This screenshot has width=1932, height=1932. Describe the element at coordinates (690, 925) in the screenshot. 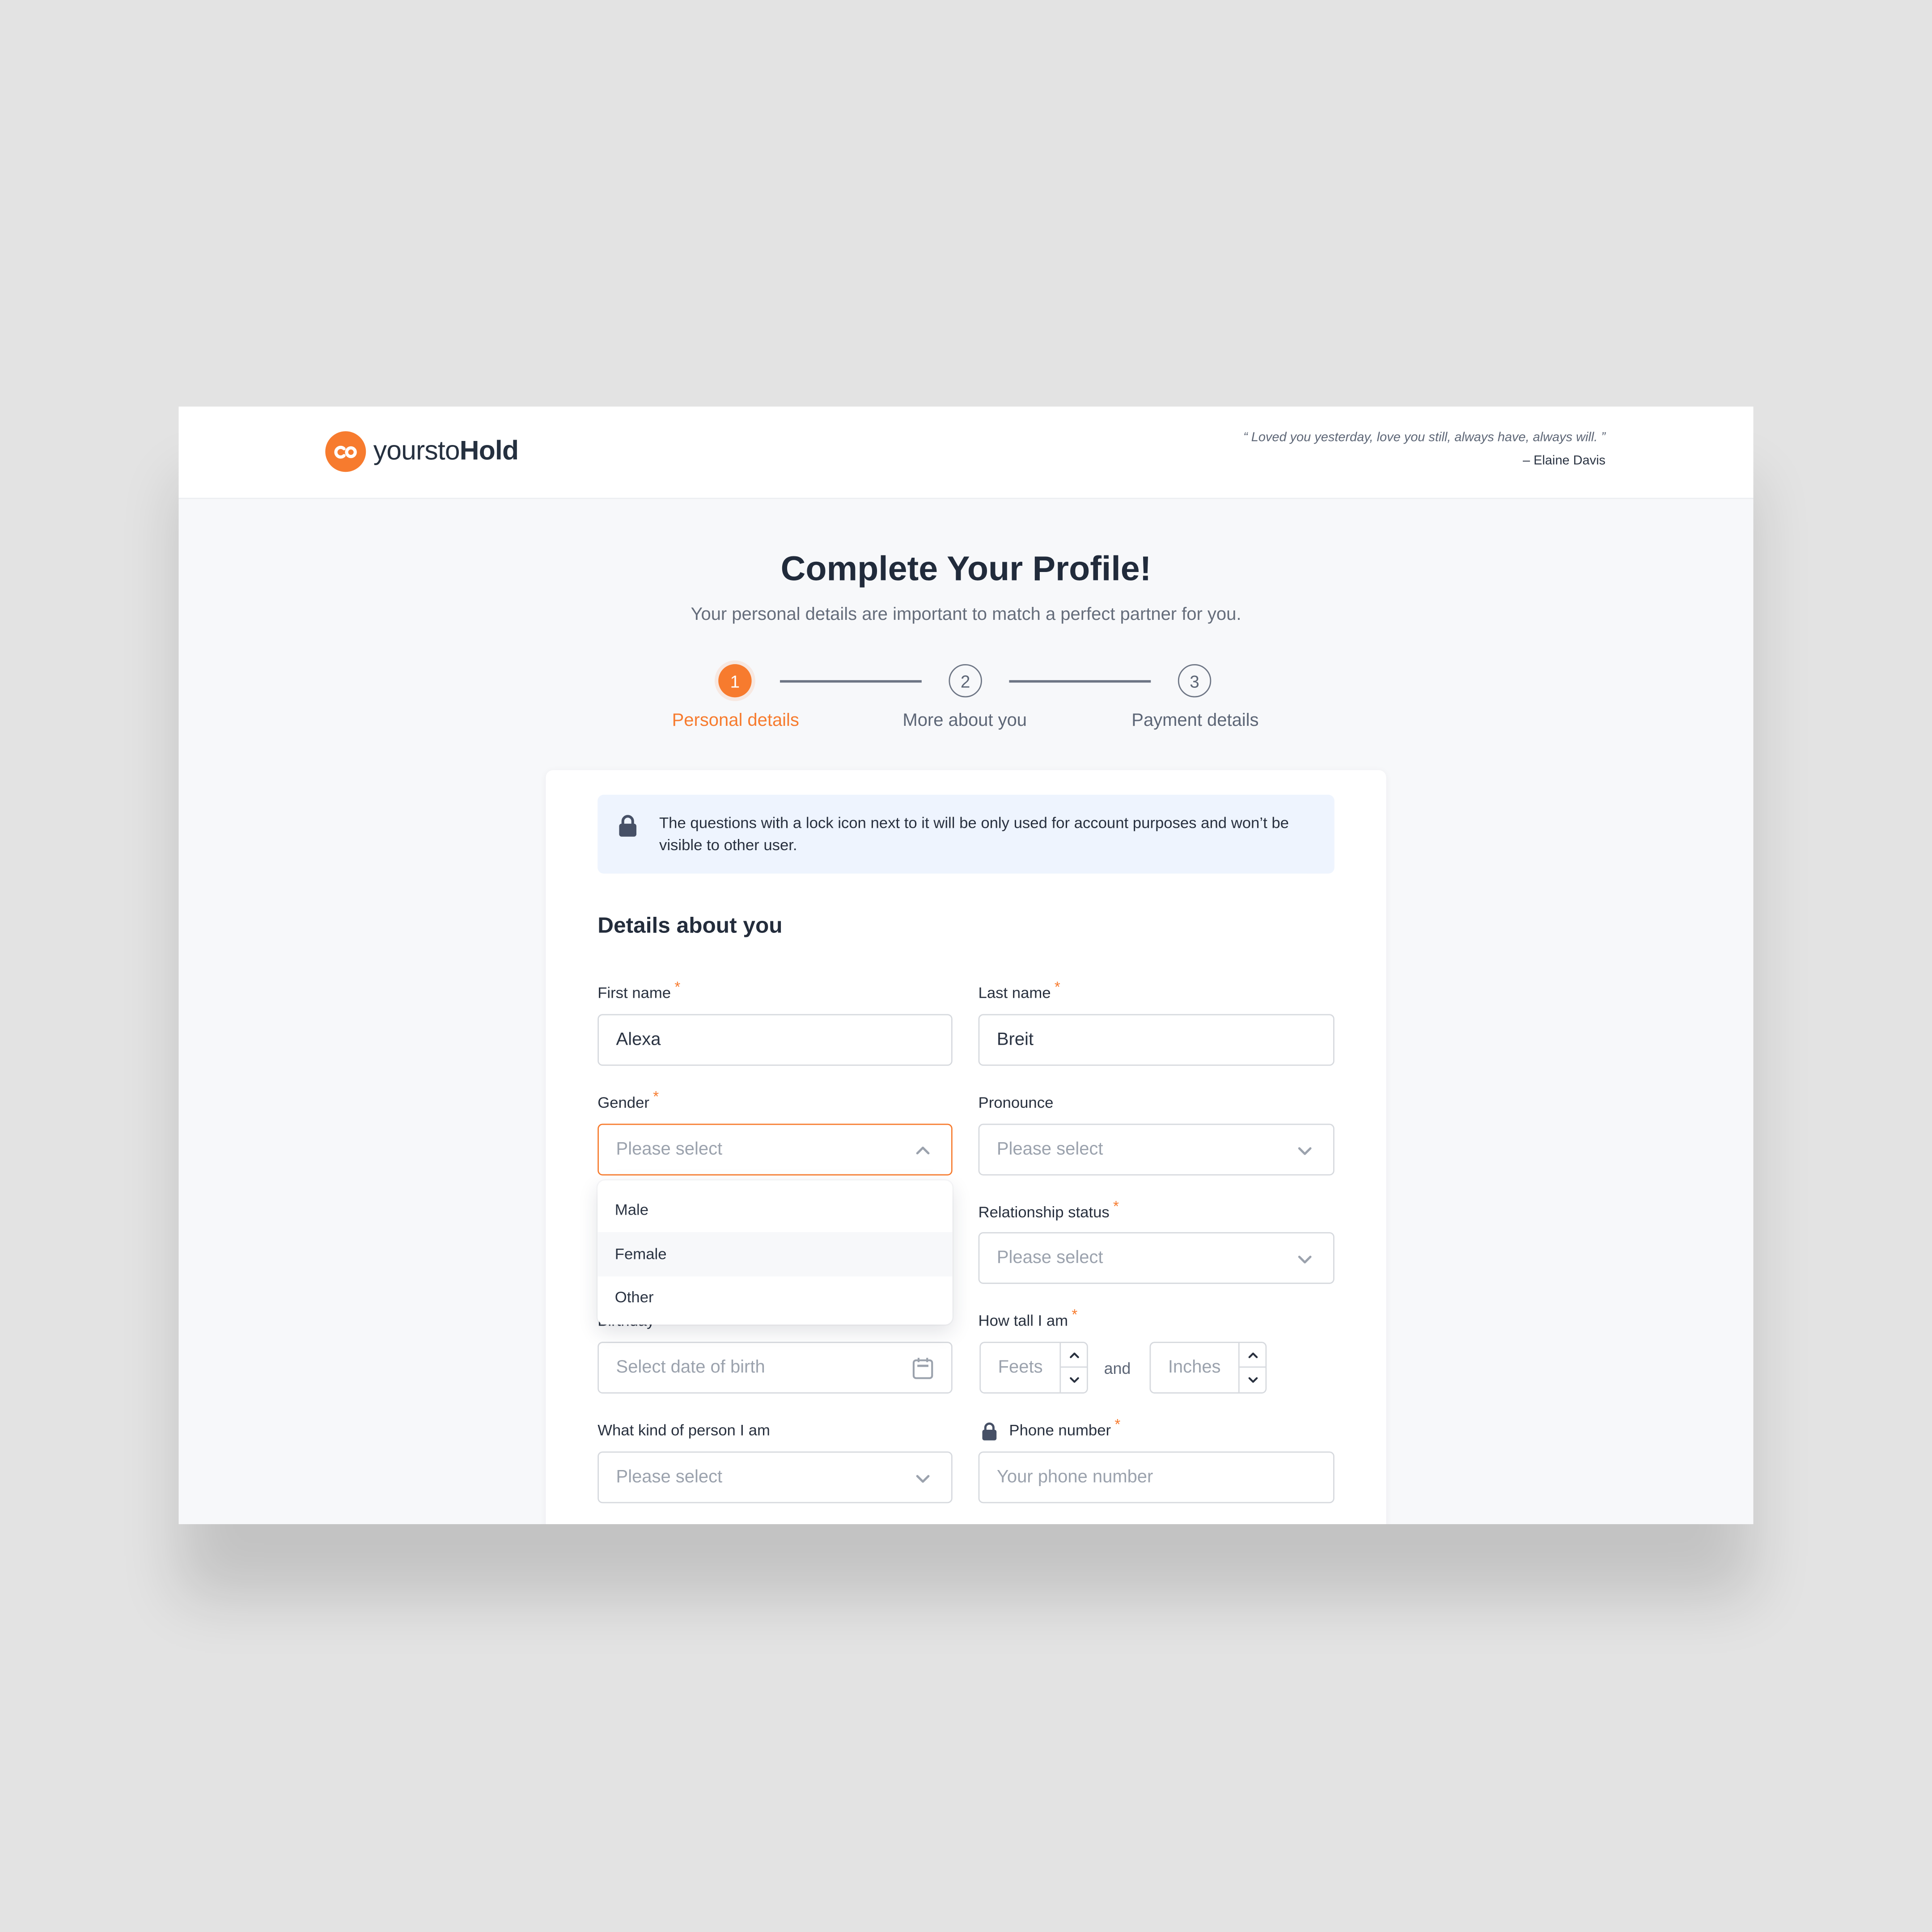

I see `section-title: Details about you` at that location.